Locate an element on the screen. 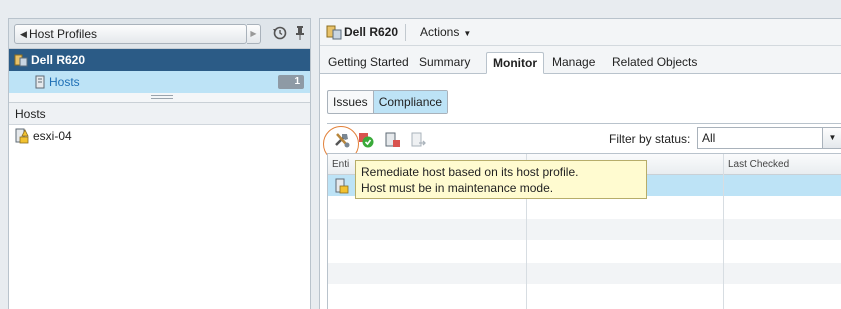 The image size is (841, 309). subtab-issues: Issues is located at coordinates (350, 102).